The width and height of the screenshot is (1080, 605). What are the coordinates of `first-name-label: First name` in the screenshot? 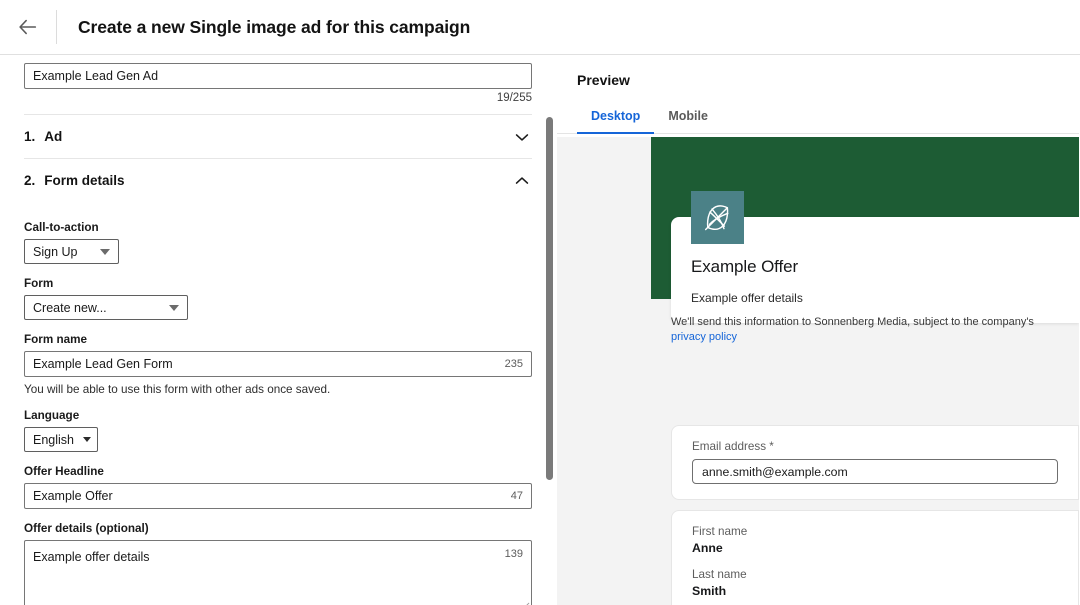 It's located at (720, 531).